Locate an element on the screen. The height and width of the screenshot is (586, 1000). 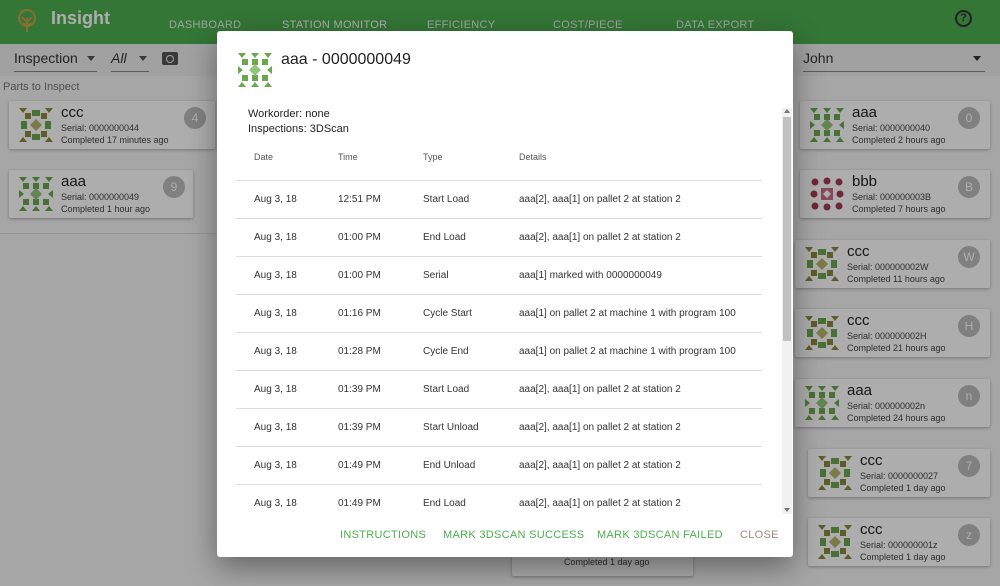
part-identicon-icon is located at coordinates (255, 70).